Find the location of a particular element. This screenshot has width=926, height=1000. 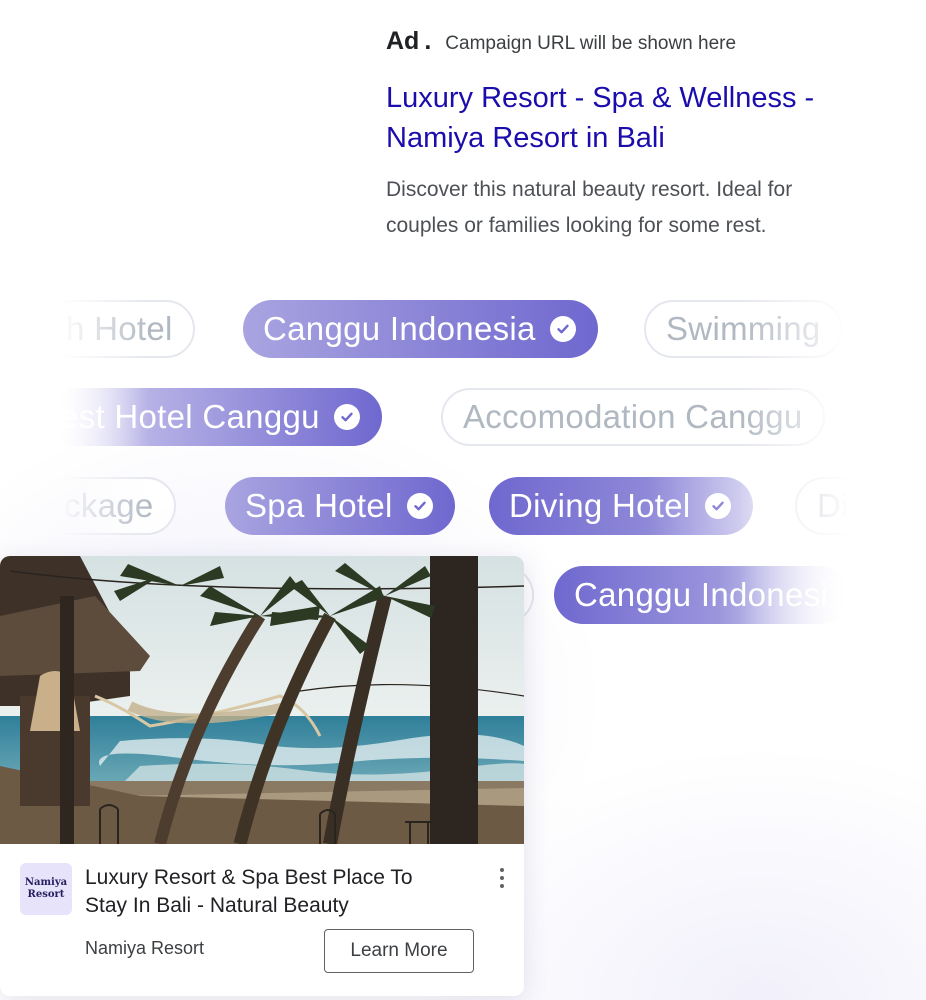

ad-url-placeholder: Campaign URL will be shown here is located at coordinates (591, 43).